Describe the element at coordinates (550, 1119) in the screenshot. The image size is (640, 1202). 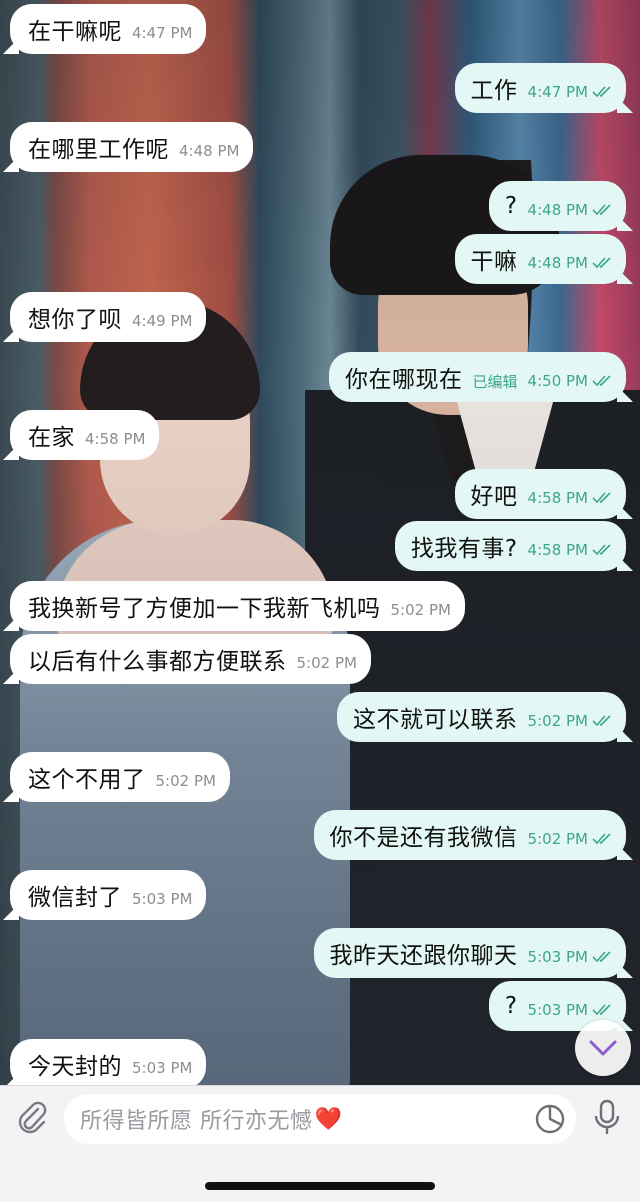
I see `sticker-icon` at that location.